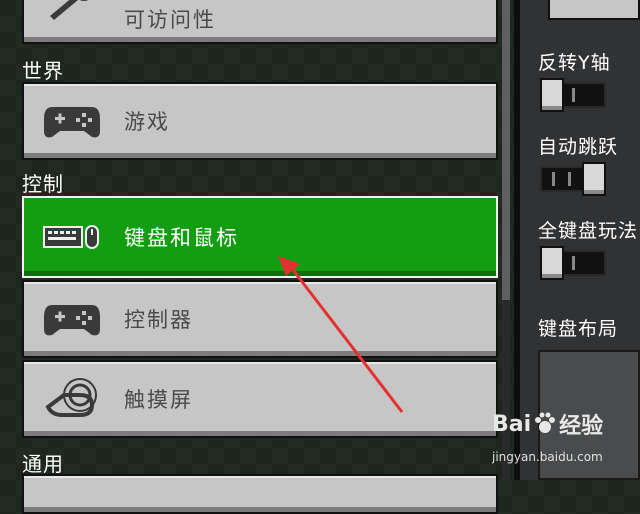  I want to click on baidu-watermark: Bai 经验 jingyan.baidu.com, so click(566, 444).